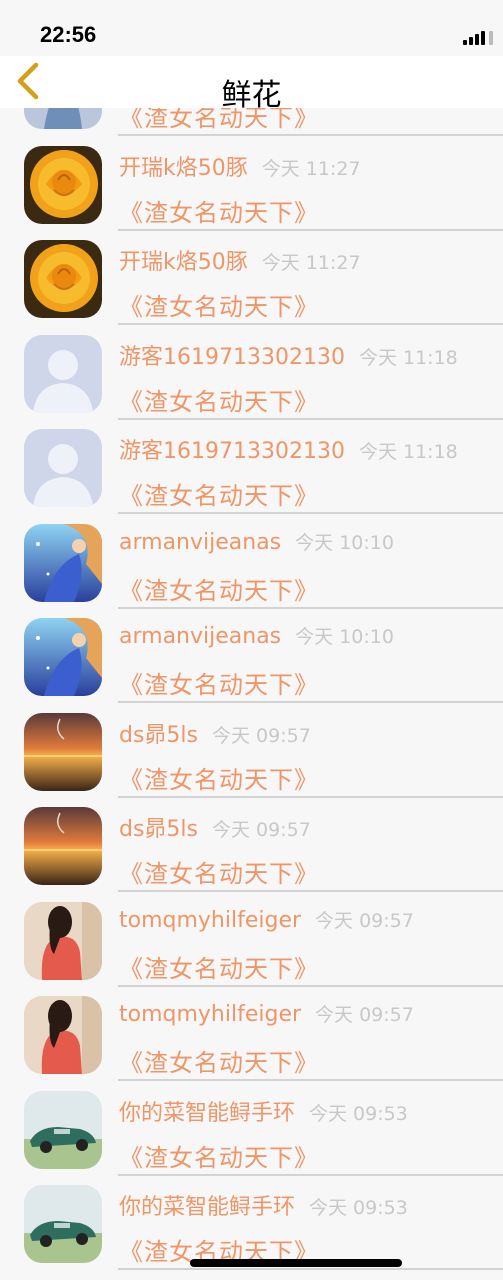 This screenshot has height=1280, width=503. What do you see at coordinates (68, 34) in the screenshot?
I see `status-time: 22:56` at bounding box center [68, 34].